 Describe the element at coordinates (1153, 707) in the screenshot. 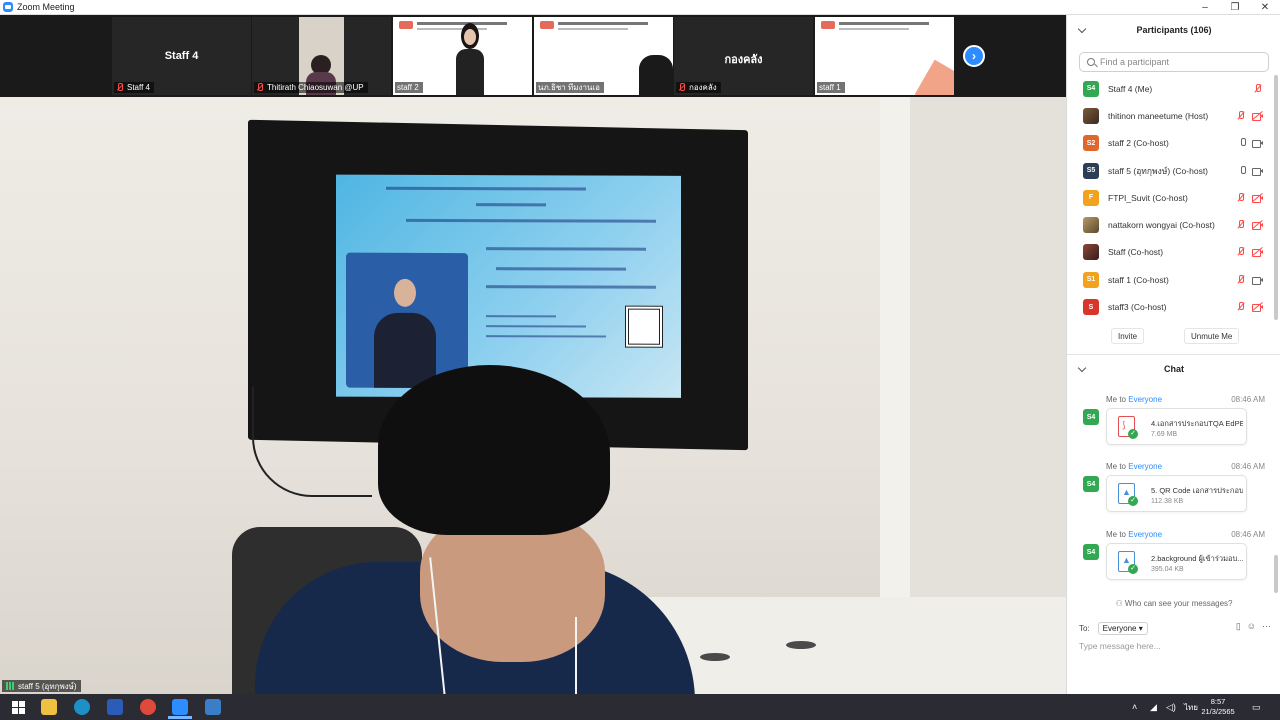

I see `network-icon: ◢` at that location.